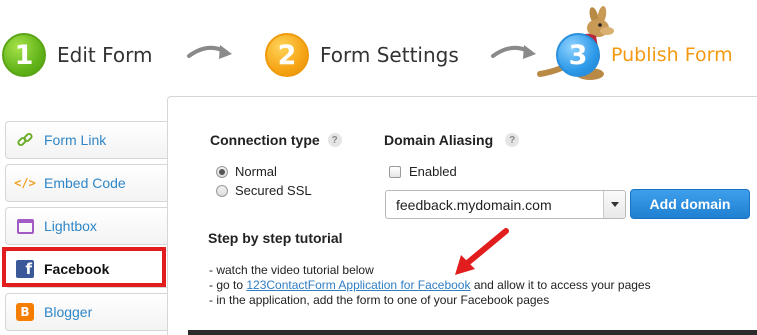 This screenshot has width=757, height=335. I want to click on tutorial-step-1: - watch the video tutorial below, so click(291, 270).